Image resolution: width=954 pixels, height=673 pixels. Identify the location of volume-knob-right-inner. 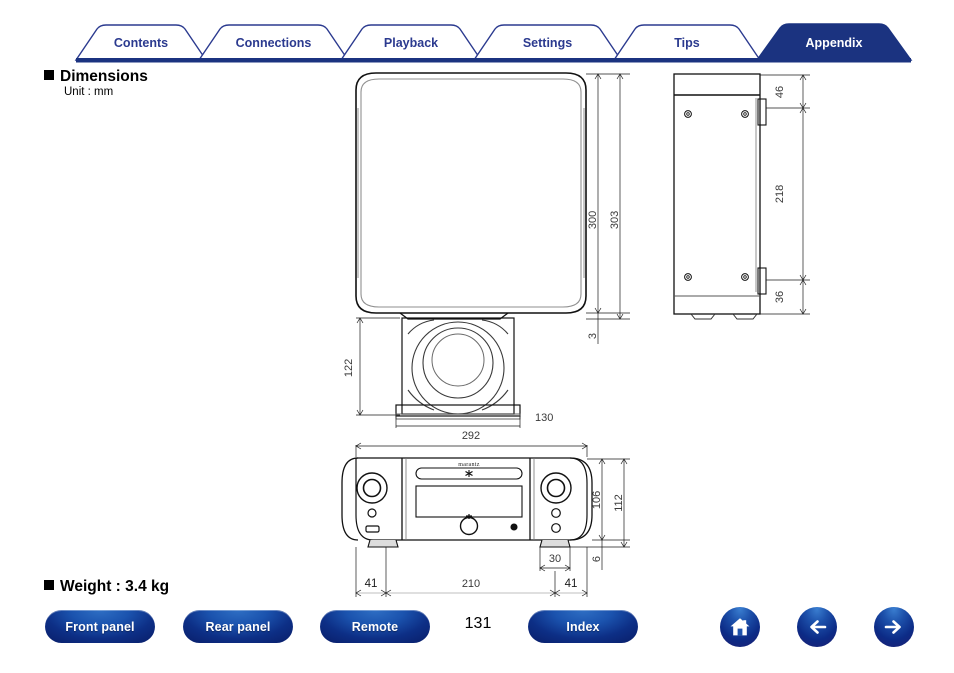
(556, 488).